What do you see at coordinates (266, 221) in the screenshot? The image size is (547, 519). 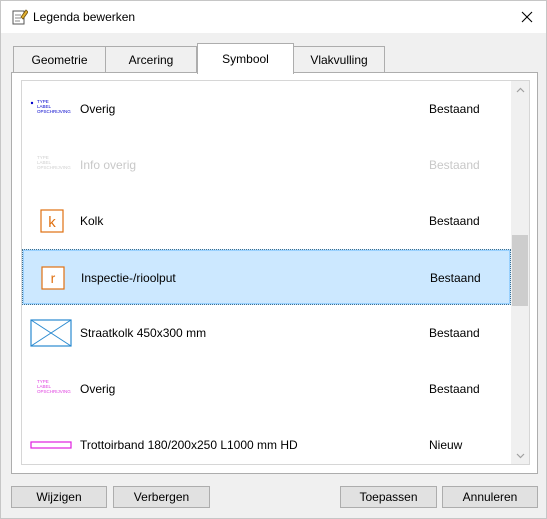 I see `list-item: k Kolk Bestaand` at bounding box center [266, 221].